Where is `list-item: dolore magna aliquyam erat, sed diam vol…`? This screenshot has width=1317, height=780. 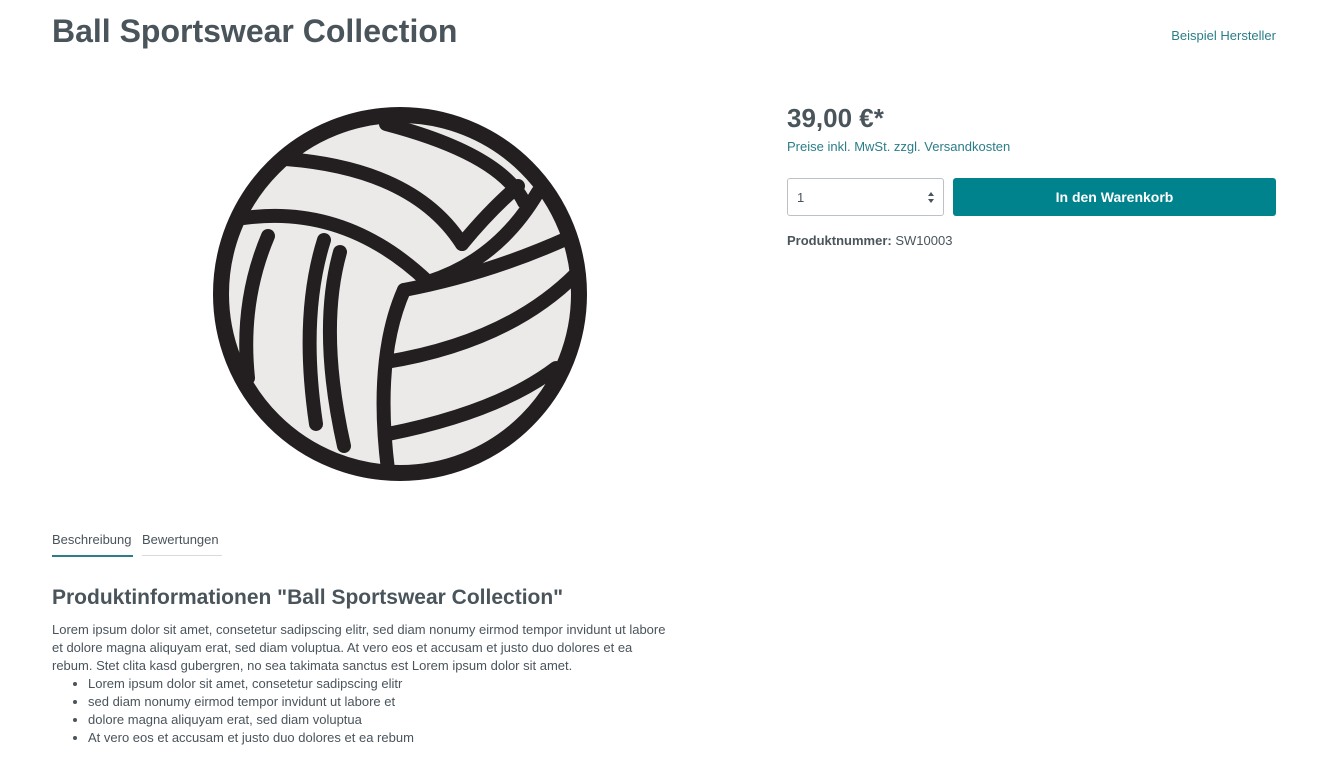
list-item: dolore magna aliquyam erat, sed diam vol… is located at coordinates (251, 720).